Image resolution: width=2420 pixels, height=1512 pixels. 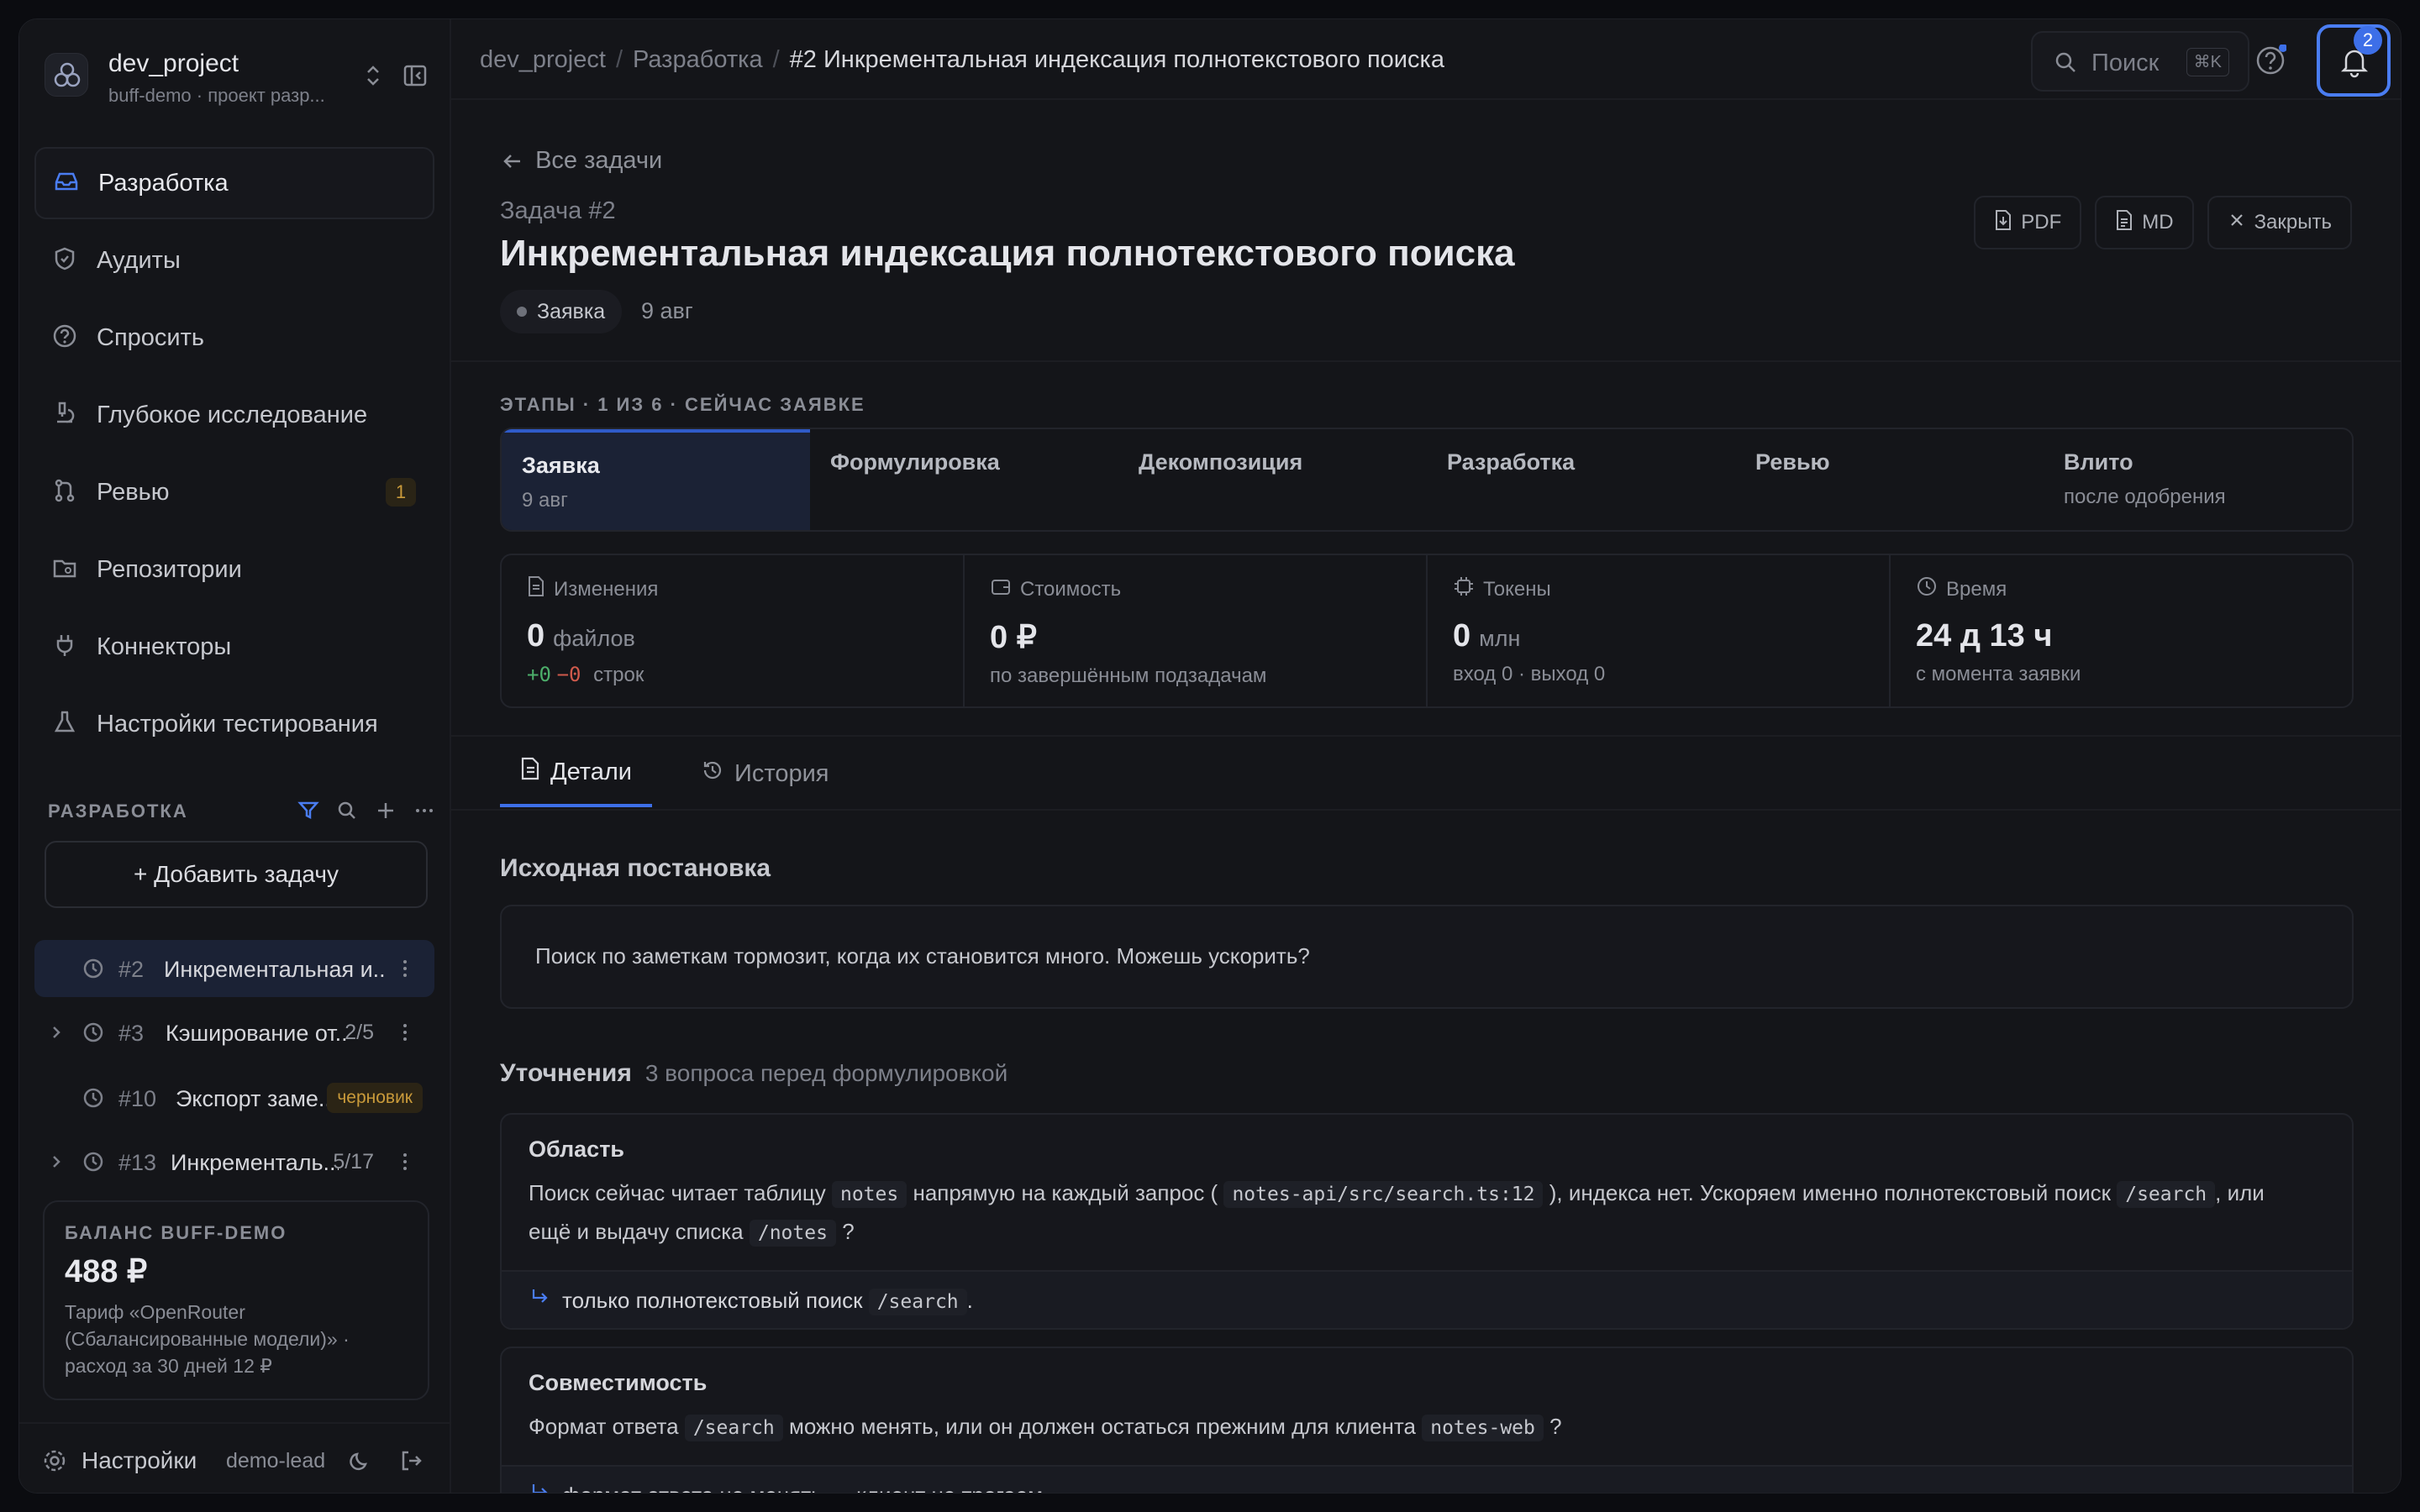 I want to click on microscope-icon, so click(x=64, y=415).